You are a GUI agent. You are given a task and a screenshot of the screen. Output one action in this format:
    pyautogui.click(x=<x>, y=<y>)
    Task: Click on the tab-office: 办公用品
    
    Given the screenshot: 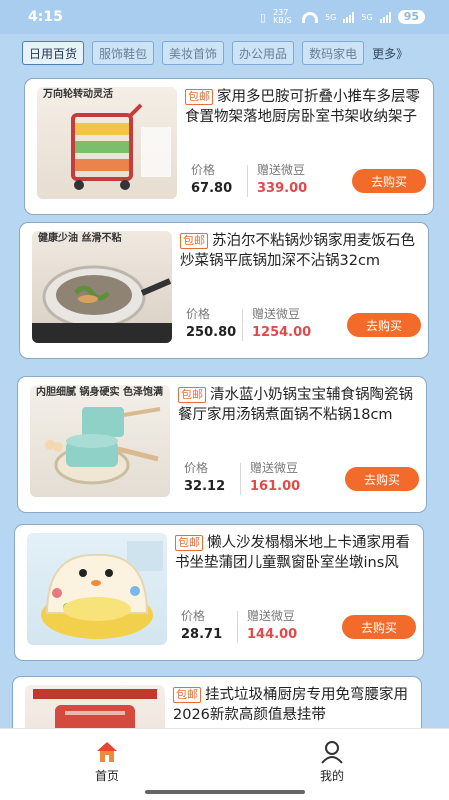 What is the action you would take?
    pyautogui.click(x=263, y=53)
    